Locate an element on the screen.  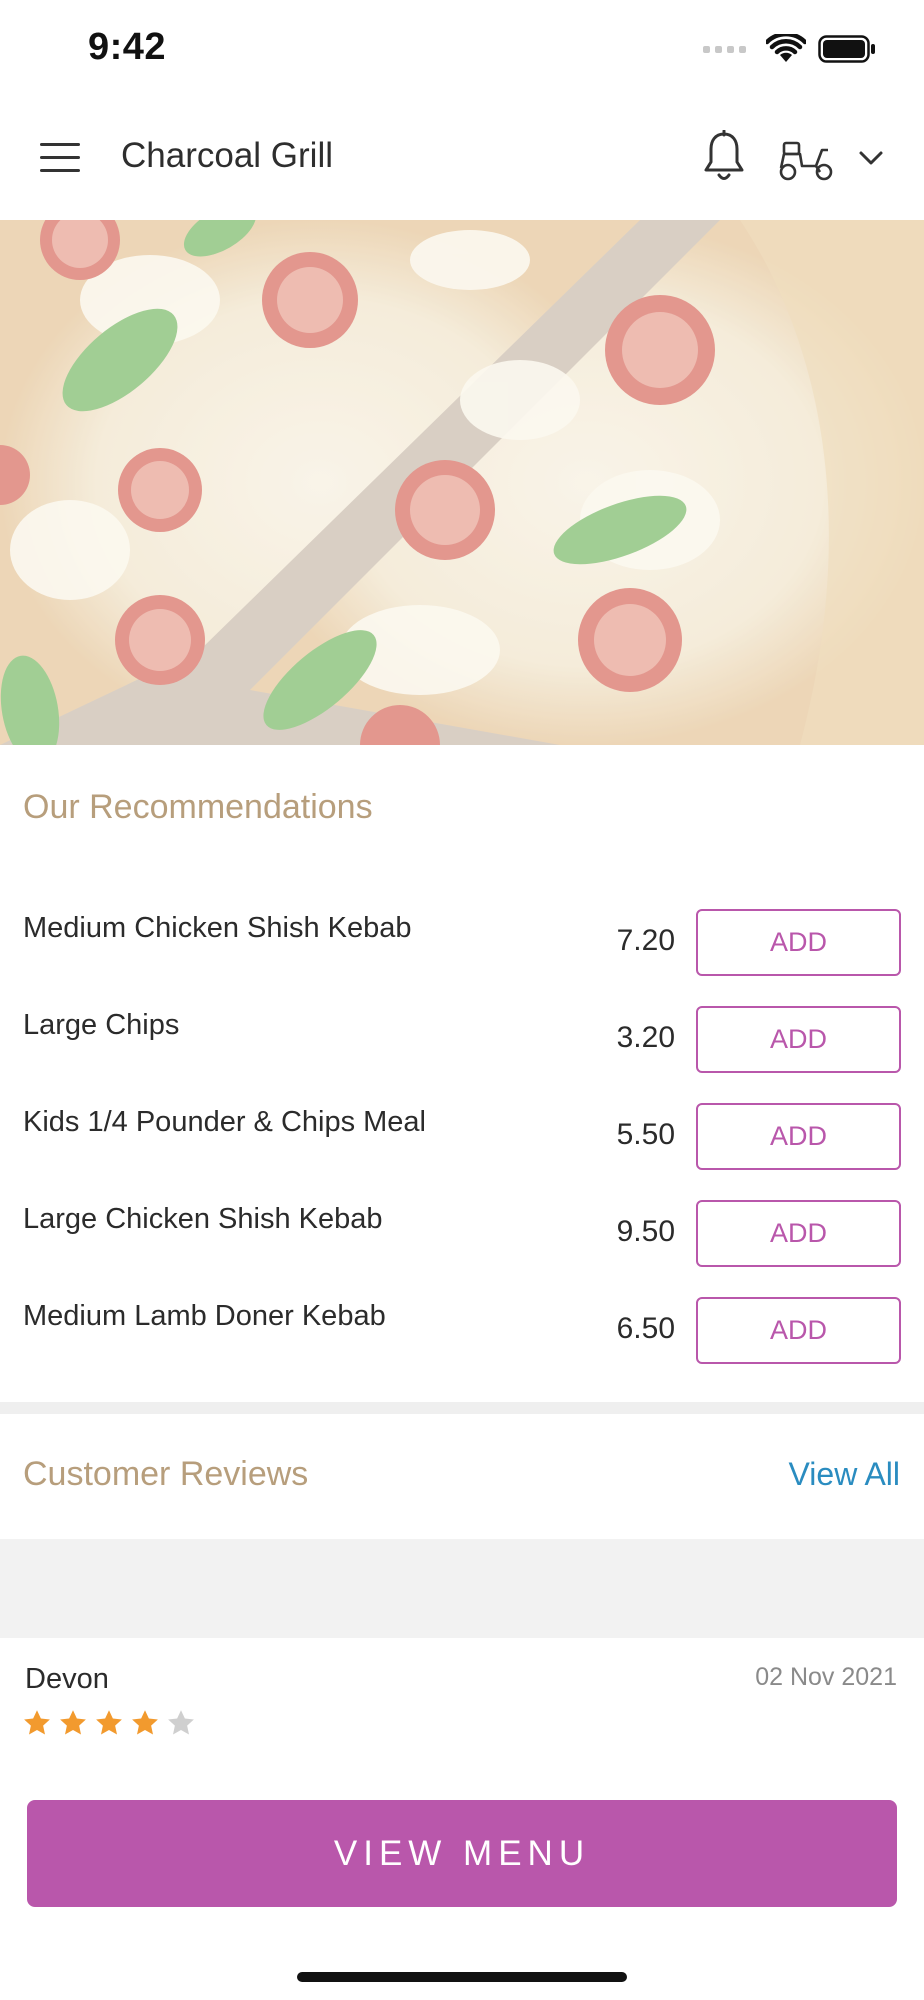
reviewer-name: Devon is located at coordinates (67, 1679).